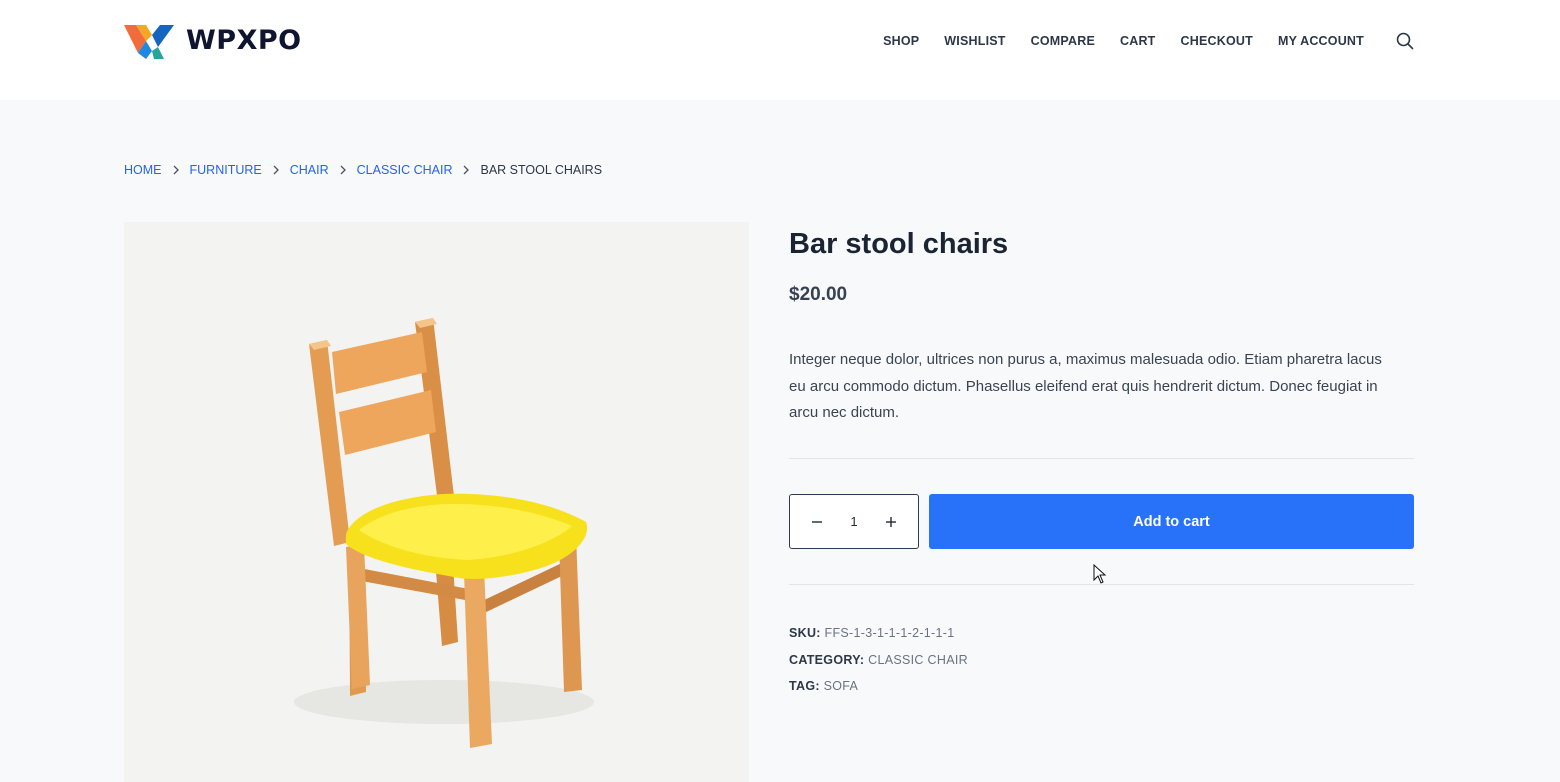 The image size is (1560, 782). What do you see at coordinates (899, 244) in the screenshot?
I see `product-title: Bar stool chairs` at bounding box center [899, 244].